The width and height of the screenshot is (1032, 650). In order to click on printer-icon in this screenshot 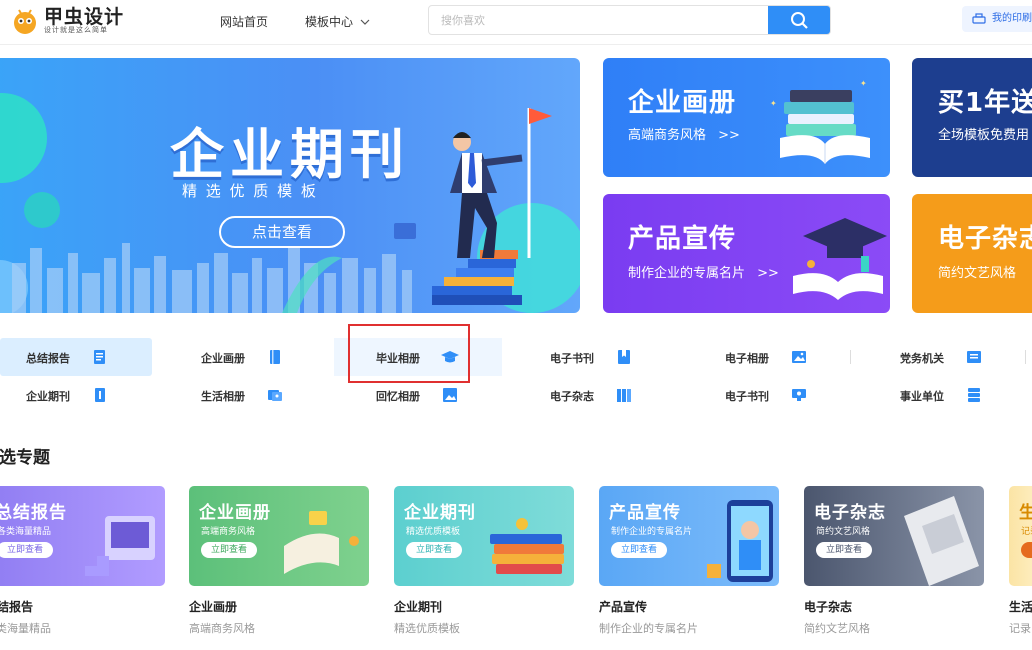, I will do `click(979, 18)`.